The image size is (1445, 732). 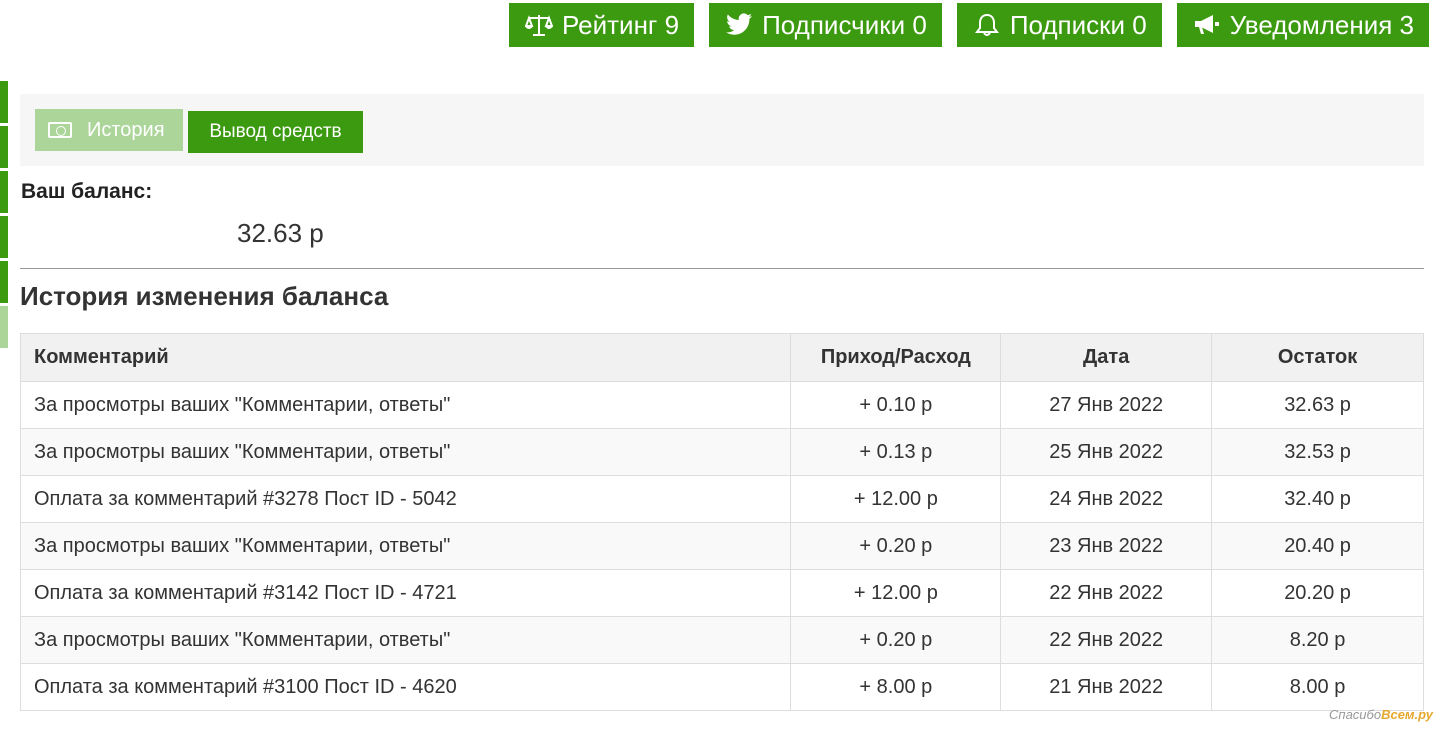 I want to click on followers-button: Подписчики 0, so click(x=825, y=25).